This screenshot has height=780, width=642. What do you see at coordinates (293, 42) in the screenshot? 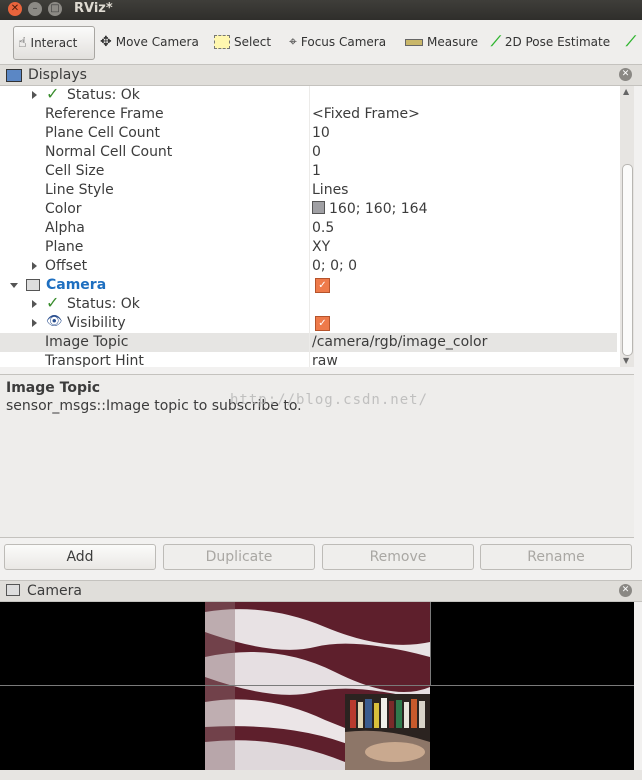
I see `focus-icon: ⌖` at bounding box center [293, 42].